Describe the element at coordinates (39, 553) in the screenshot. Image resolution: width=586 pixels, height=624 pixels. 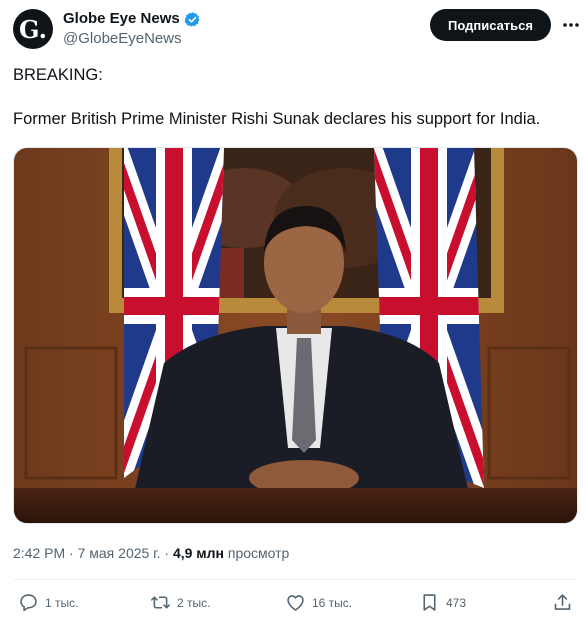
I see `tweet-time: 2:42 PM` at that location.